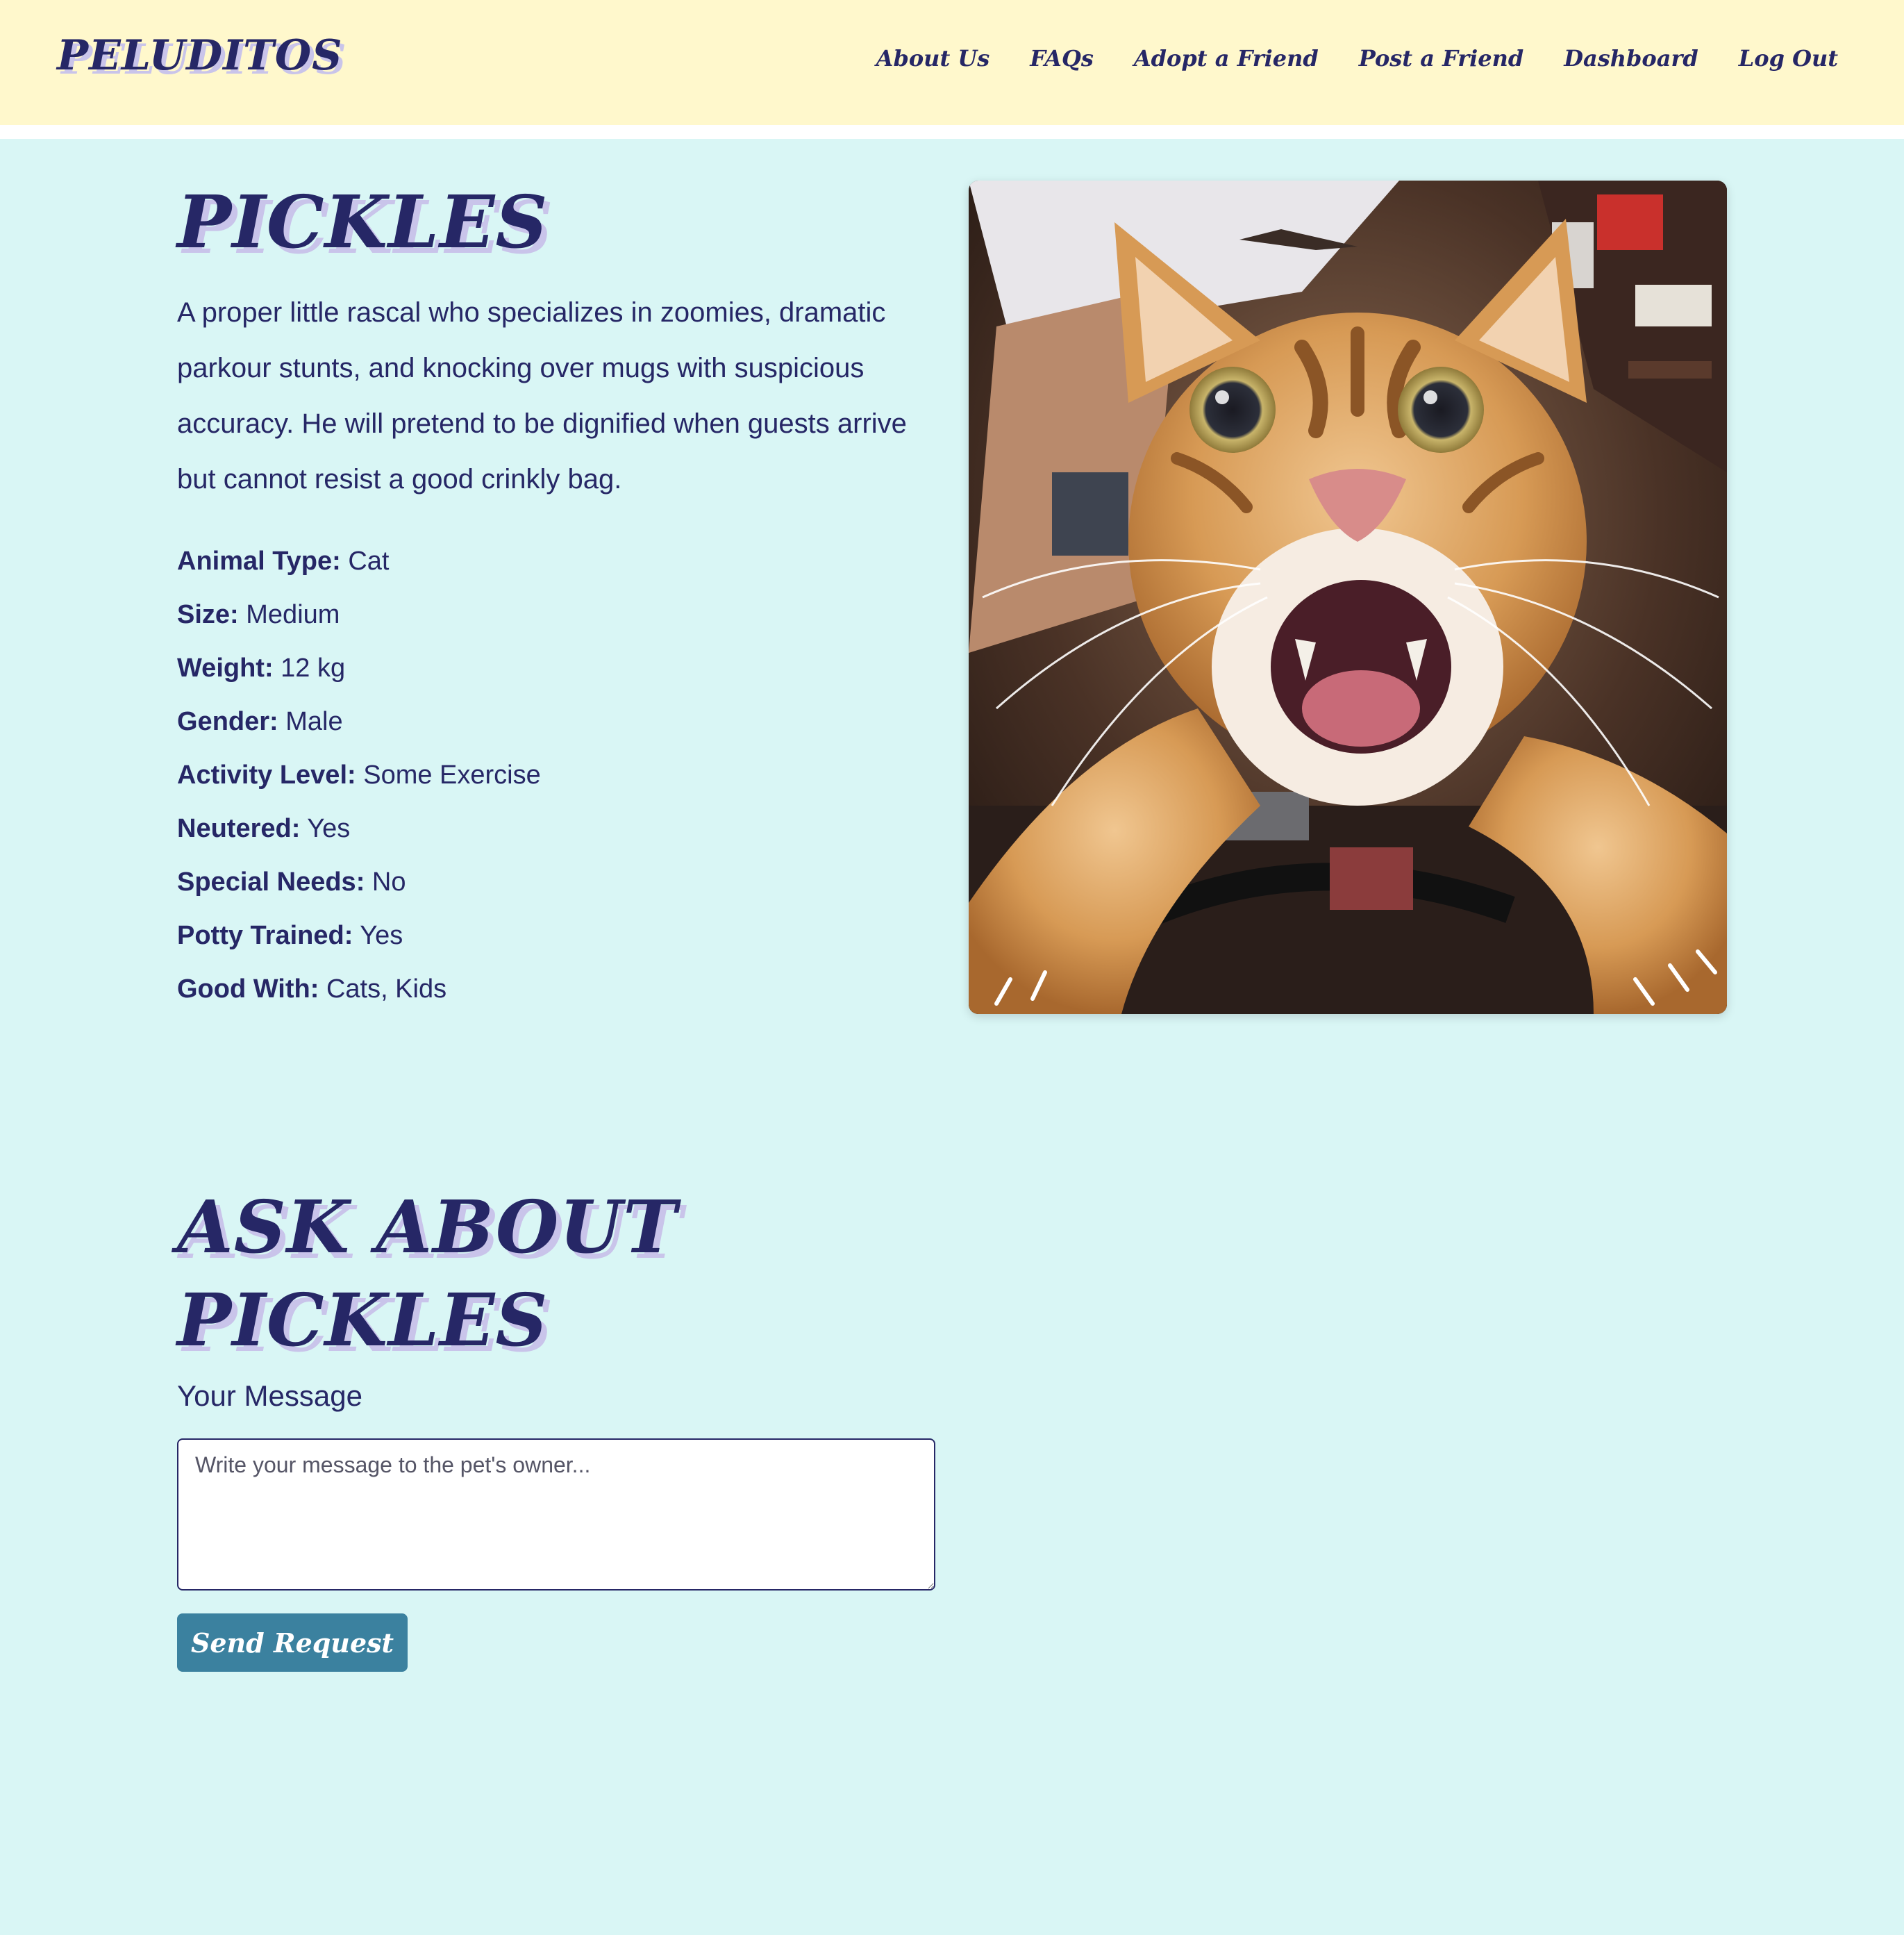  Describe the element at coordinates (452, 775) in the screenshot. I see `fact-value: Some Exercise` at that location.